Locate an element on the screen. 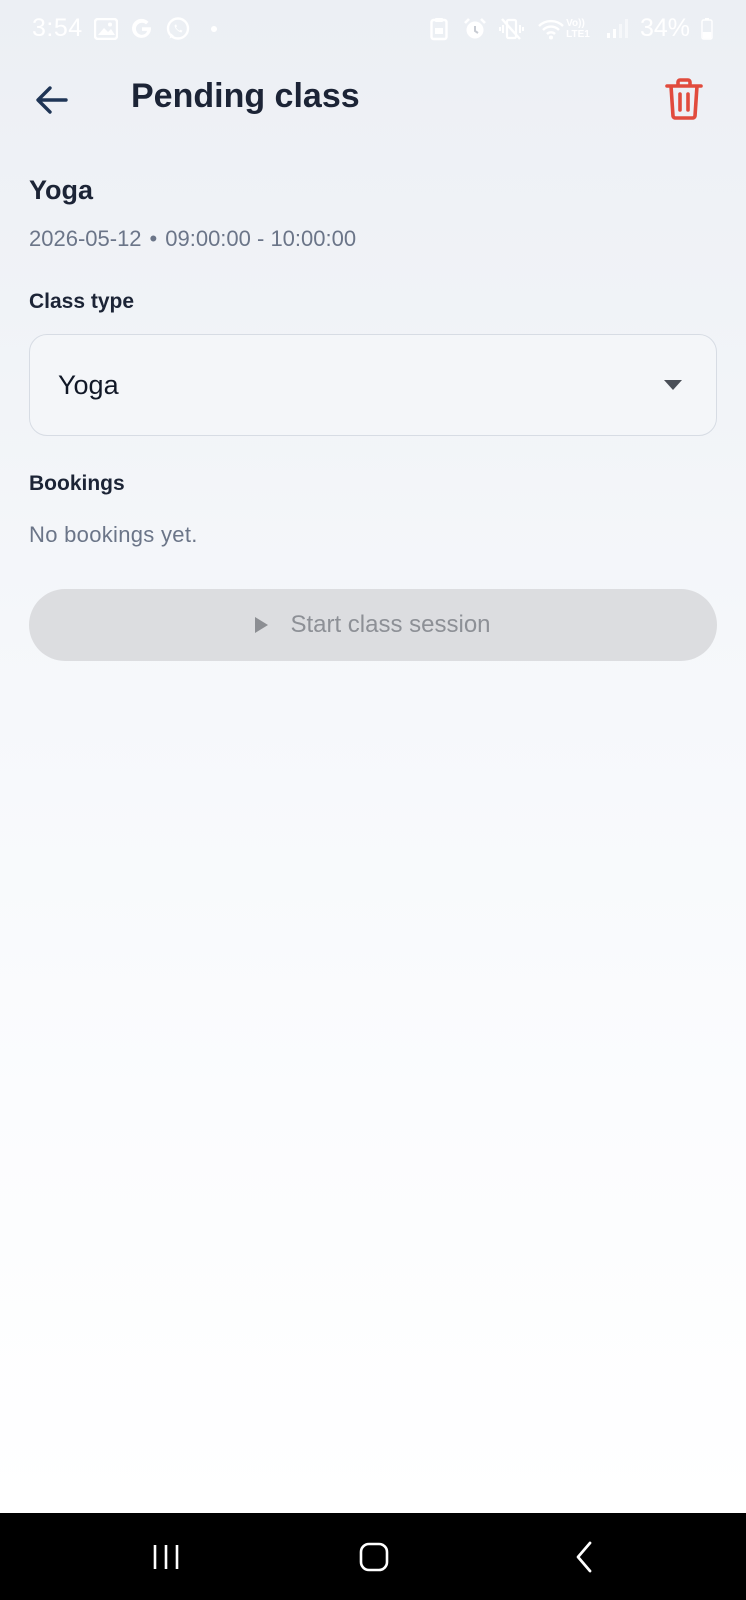 The height and width of the screenshot is (1600, 746). gallery-icon is located at coordinates (106, 29).